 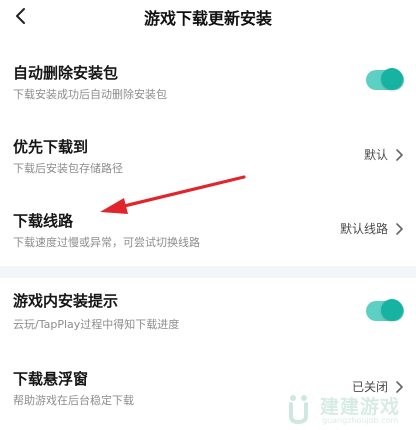 I want to click on watermark-url: guangzhoujob.com, so click(x=360, y=420).